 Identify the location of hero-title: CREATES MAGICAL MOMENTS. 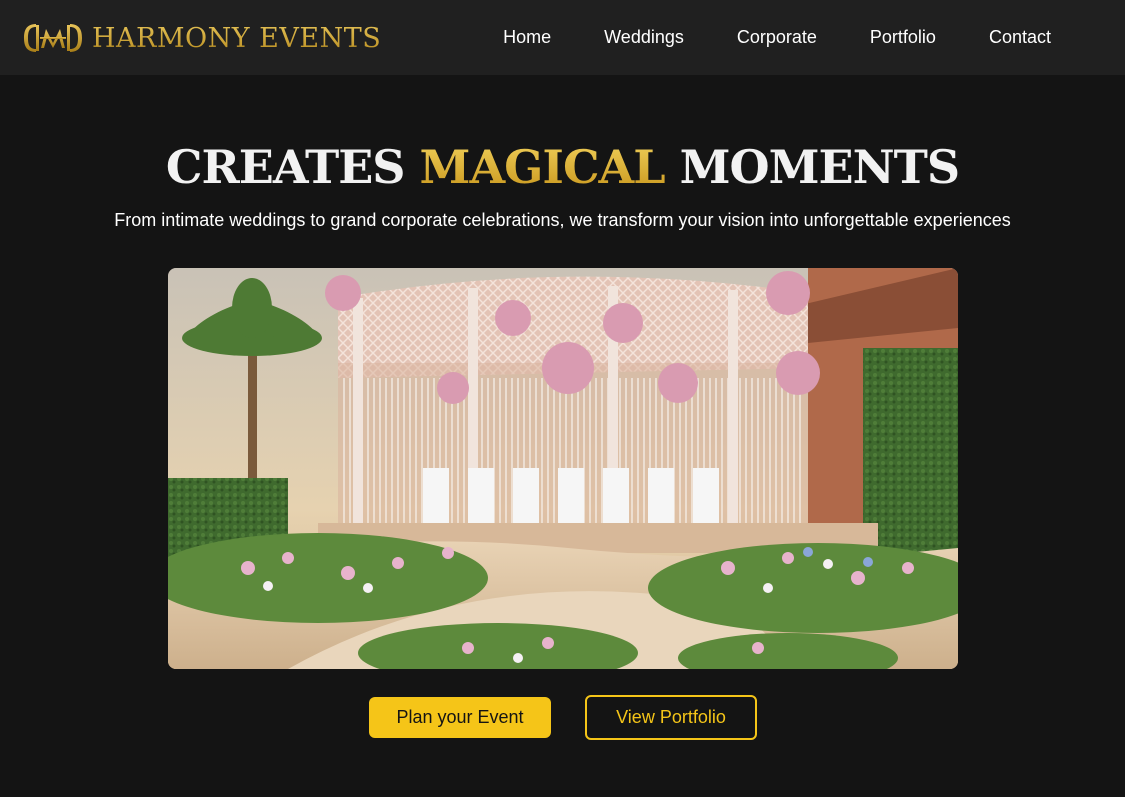
(562, 167).